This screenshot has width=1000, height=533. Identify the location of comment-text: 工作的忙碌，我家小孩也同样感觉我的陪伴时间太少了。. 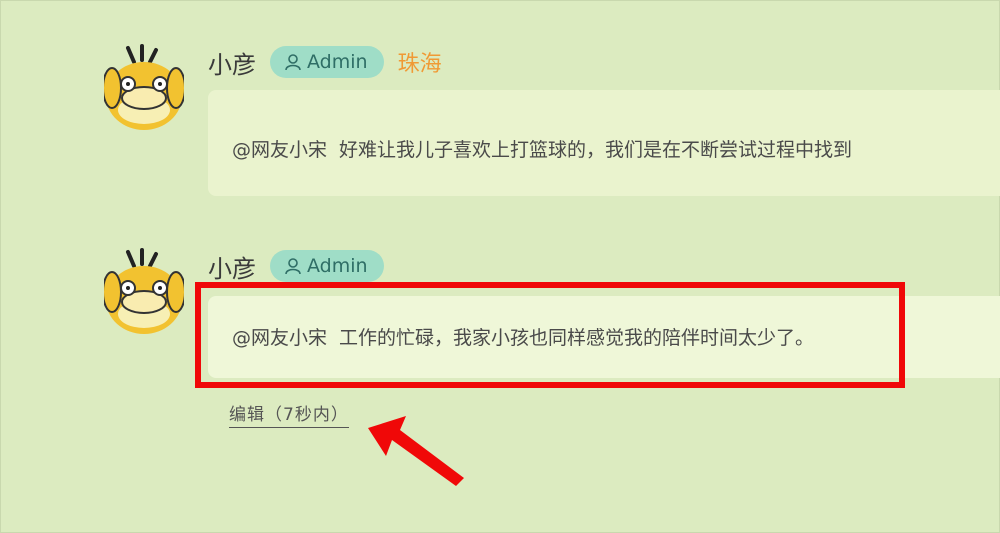
(577, 338).